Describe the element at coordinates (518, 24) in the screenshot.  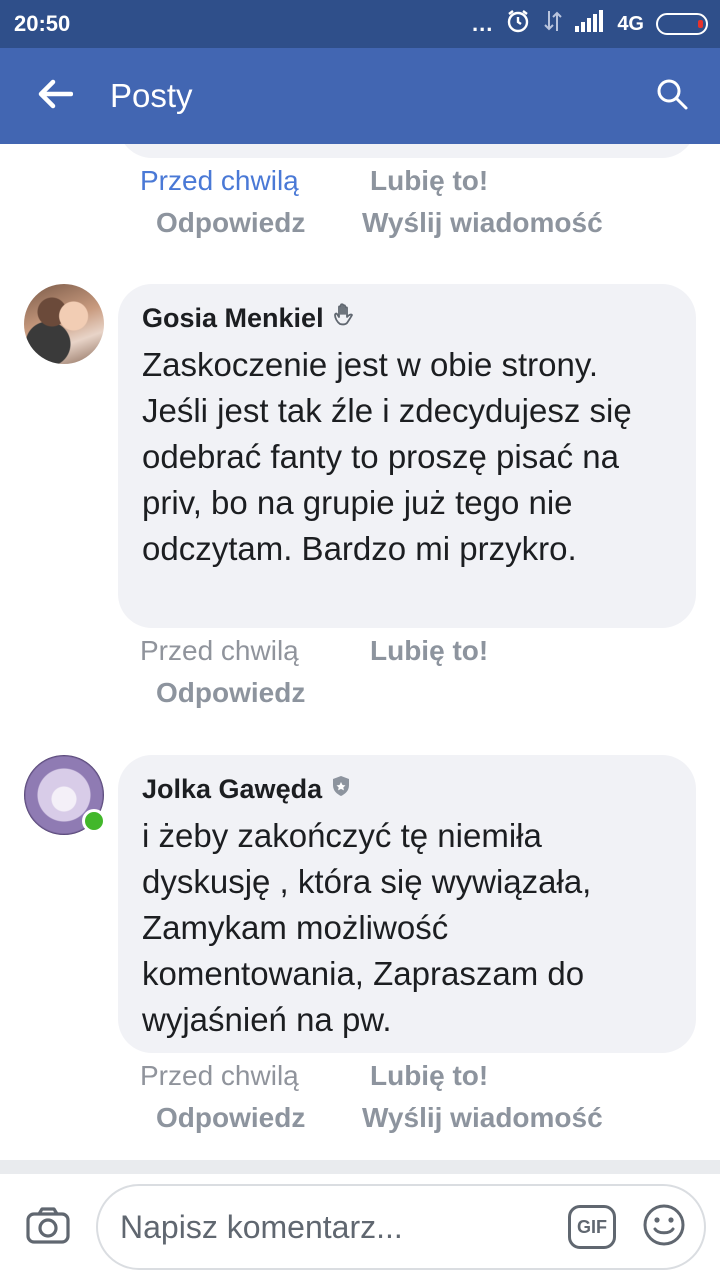
I see `alarm-icon` at that location.